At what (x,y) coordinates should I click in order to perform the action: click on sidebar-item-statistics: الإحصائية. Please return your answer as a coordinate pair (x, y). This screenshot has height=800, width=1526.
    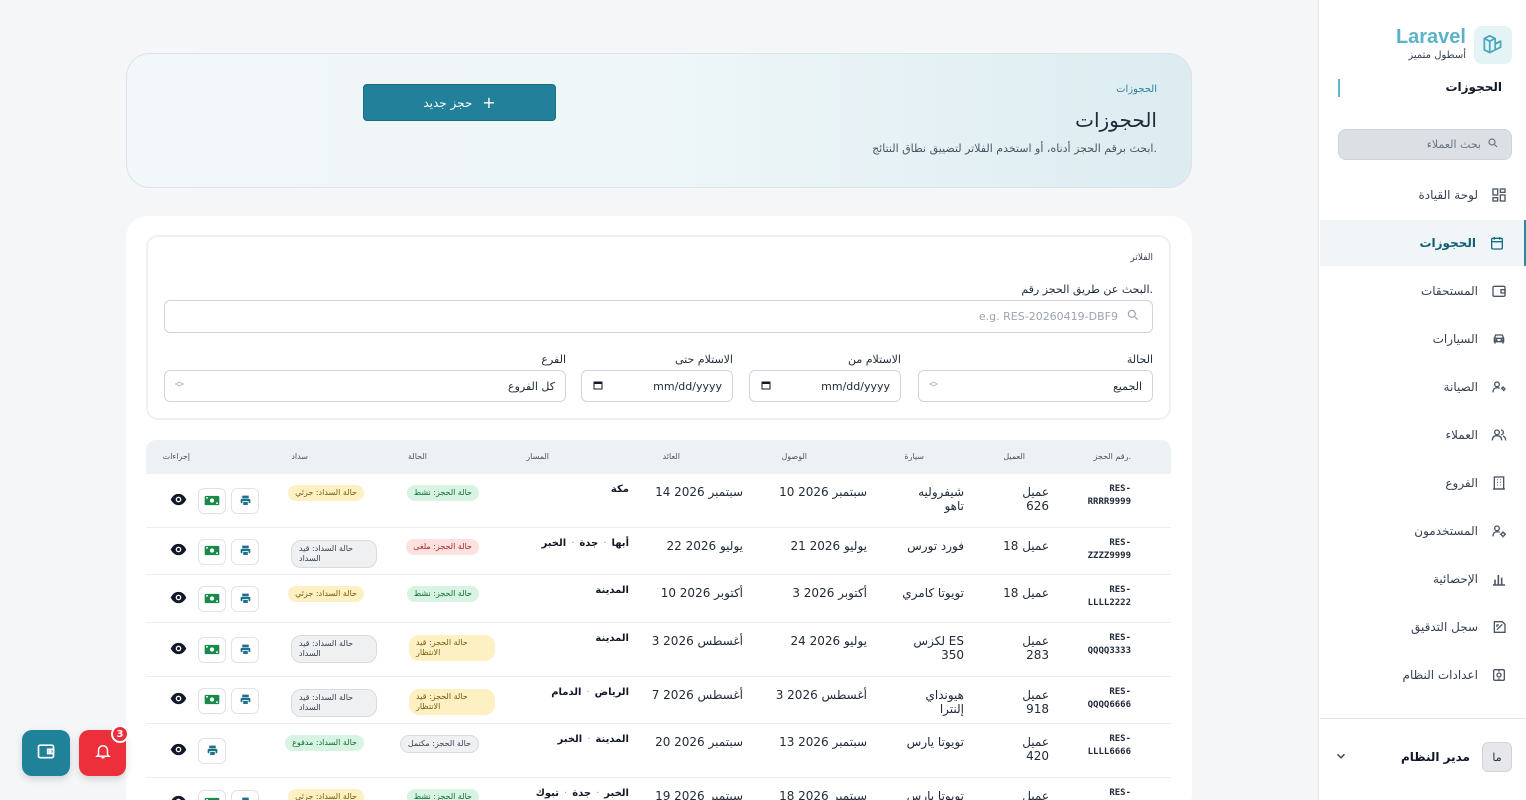
    Looking at the image, I should click on (1423, 579).